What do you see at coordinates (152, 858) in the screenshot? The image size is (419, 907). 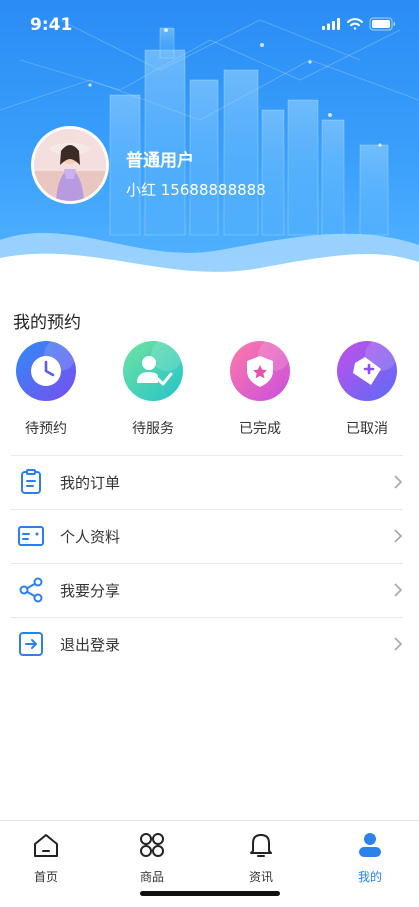 I see `tab-products: 商品` at bounding box center [152, 858].